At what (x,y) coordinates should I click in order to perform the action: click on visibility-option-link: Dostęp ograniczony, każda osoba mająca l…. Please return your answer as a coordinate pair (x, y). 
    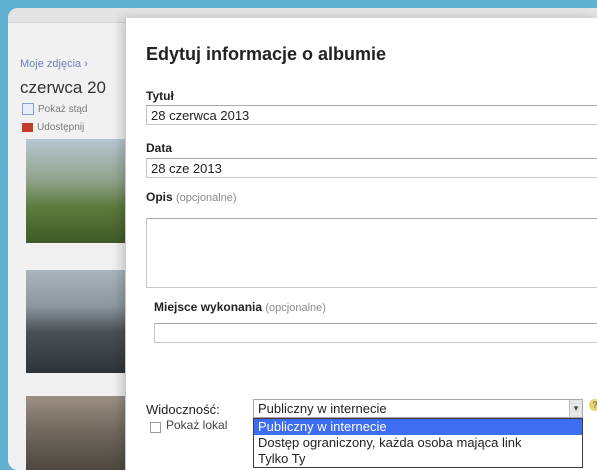
    Looking at the image, I should click on (418, 443).